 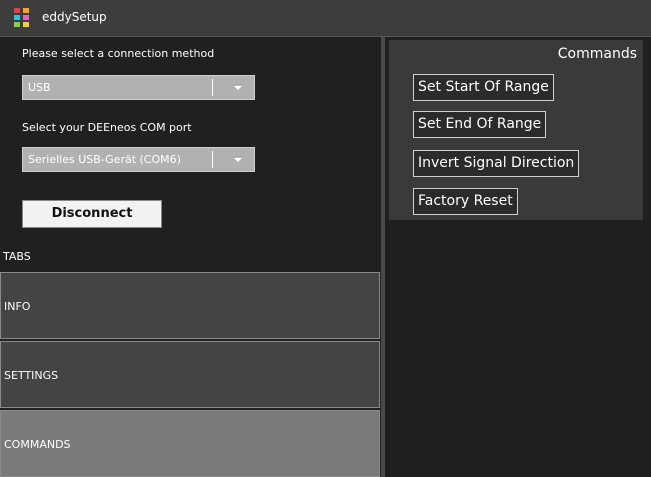 What do you see at coordinates (465, 201) in the screenshot?
I see `factory-reset-button: Factory Reset` at bounding box center [465, 201].